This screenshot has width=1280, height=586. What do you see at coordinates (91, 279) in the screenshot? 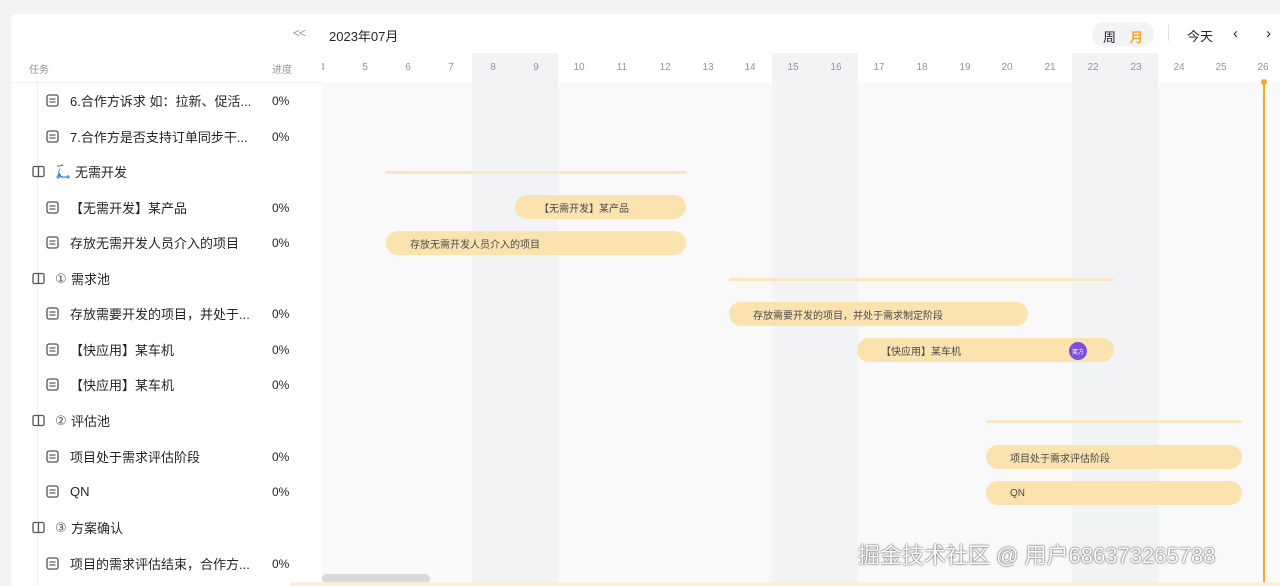
I see `group-title: 需求池` at bounding box center [91, 279].